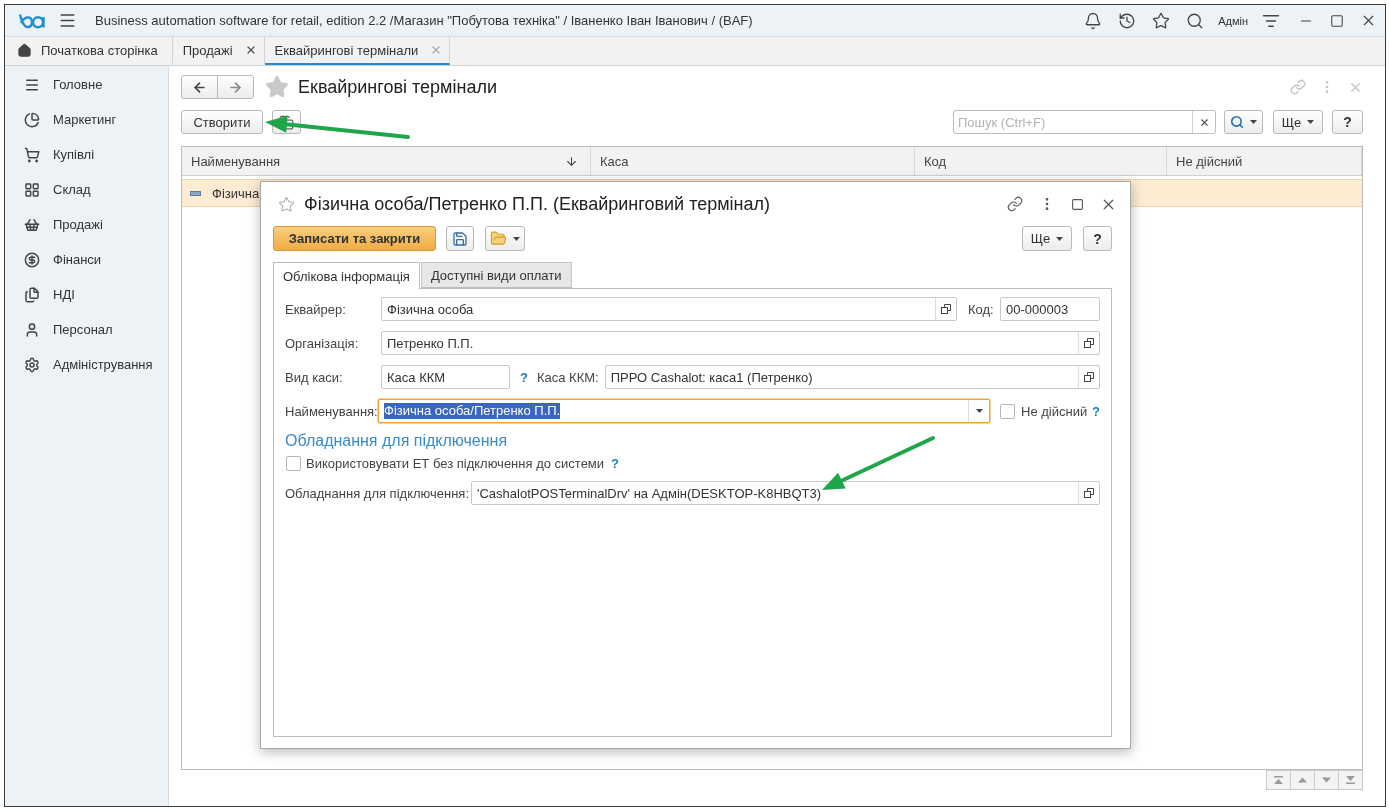  Describe the element at coordinates (235, 87) in the screenshot. I see `arrow-right-icon` at that location.